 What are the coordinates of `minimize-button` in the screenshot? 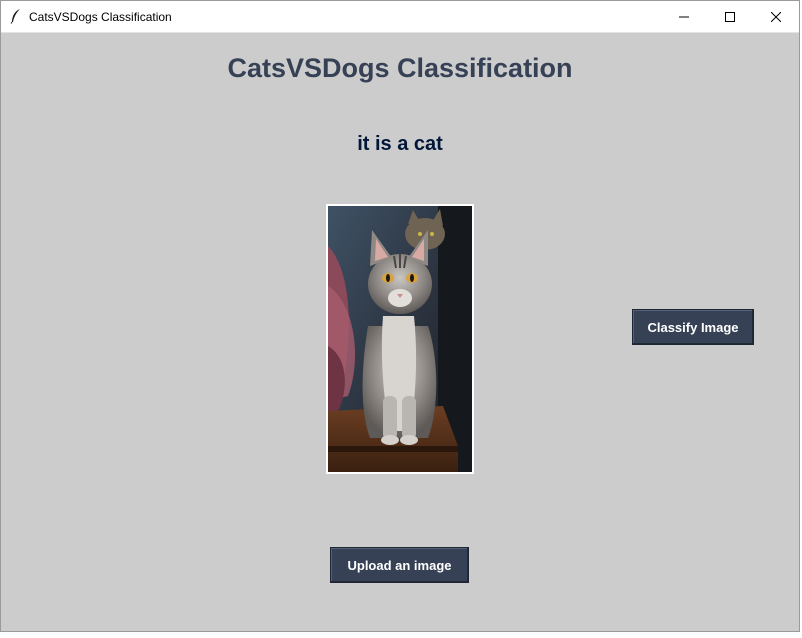 It's located at (684, 16).